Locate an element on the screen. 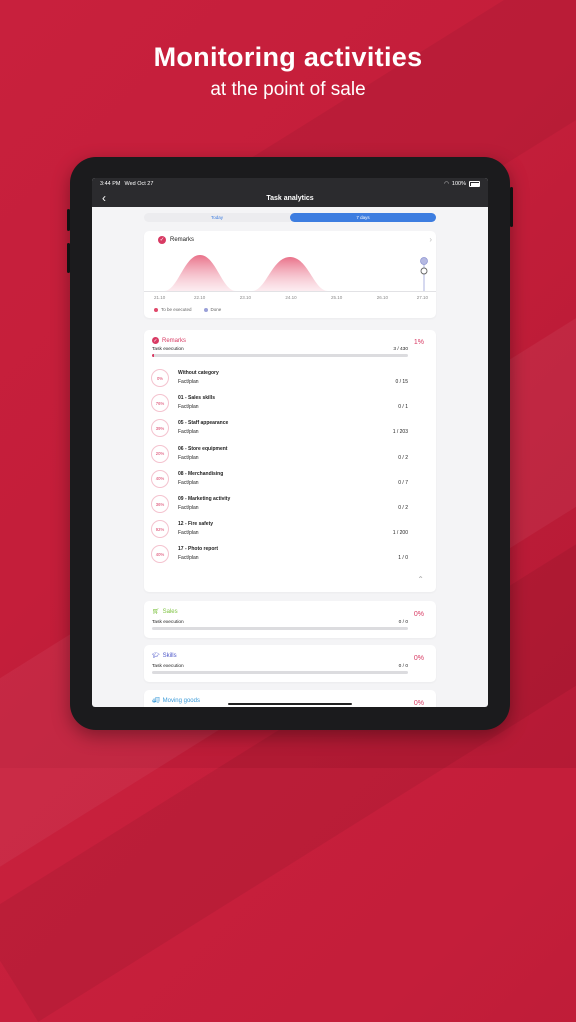 This screenshot has width=576, height=1022. home-indicator is located at coordinates (290, 703).